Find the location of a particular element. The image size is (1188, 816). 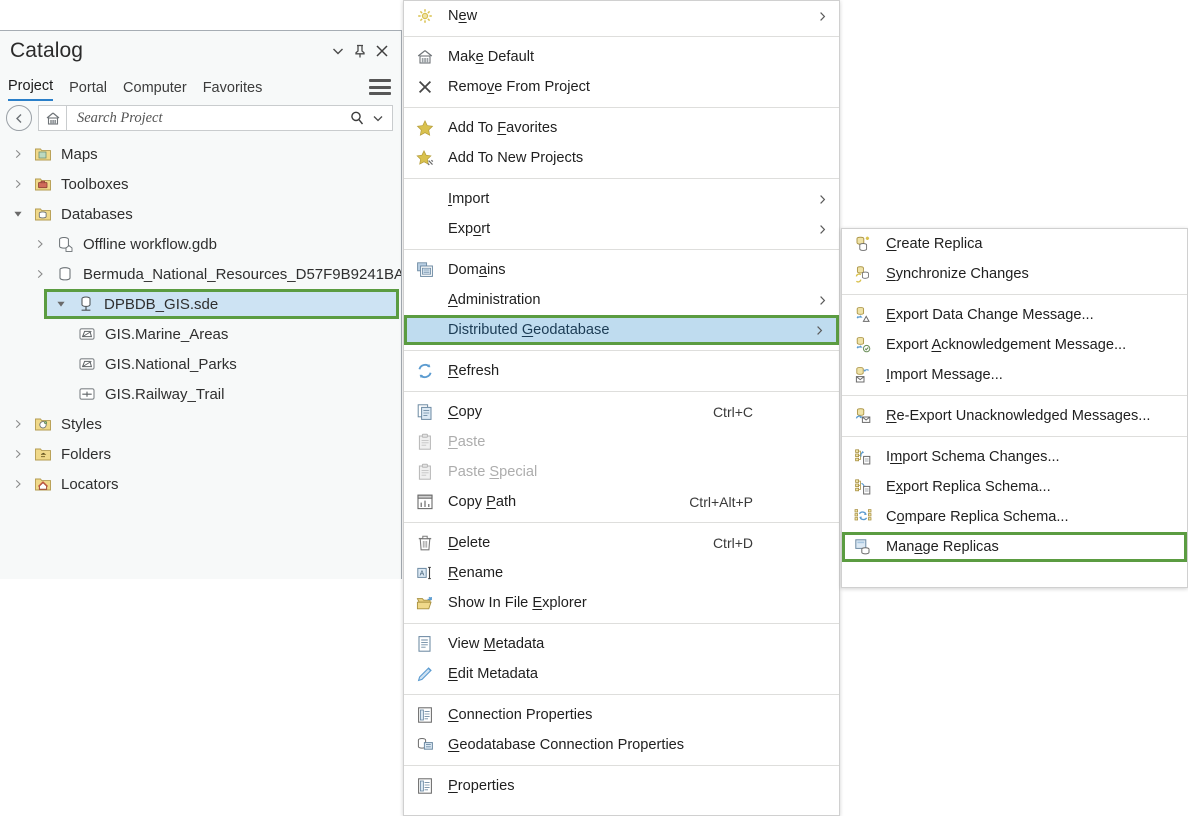

menu-item-geodatabase-connection-properties: Geodatabase Connection Properties is located at coordinates (621, 745).